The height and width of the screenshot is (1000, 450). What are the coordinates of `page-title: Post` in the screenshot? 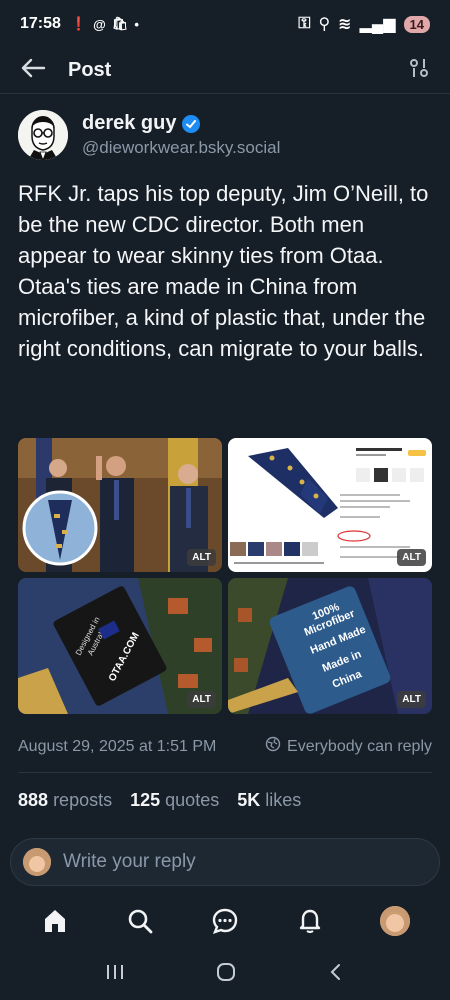 It's located at (90, 70).